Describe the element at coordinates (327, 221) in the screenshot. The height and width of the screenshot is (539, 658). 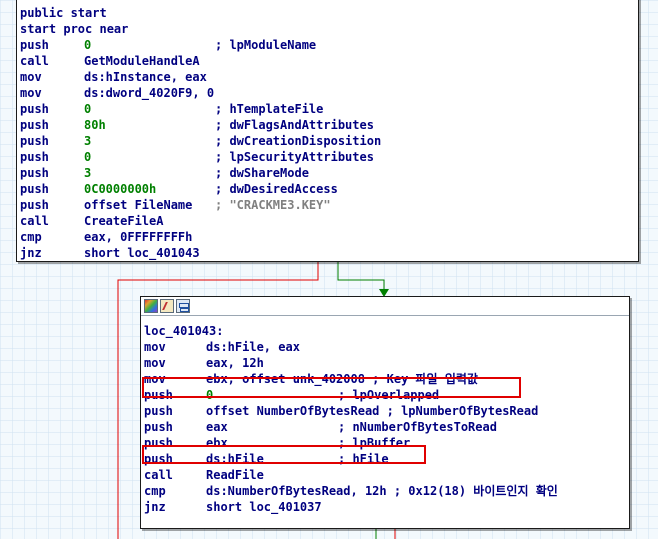
I see `code-line: call CreateFileA` at that location.